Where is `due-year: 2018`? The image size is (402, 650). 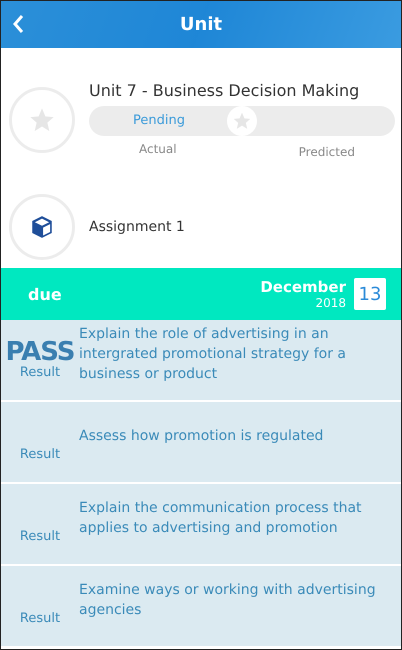
due-year: 2018 is located at coordinates (330, 303).